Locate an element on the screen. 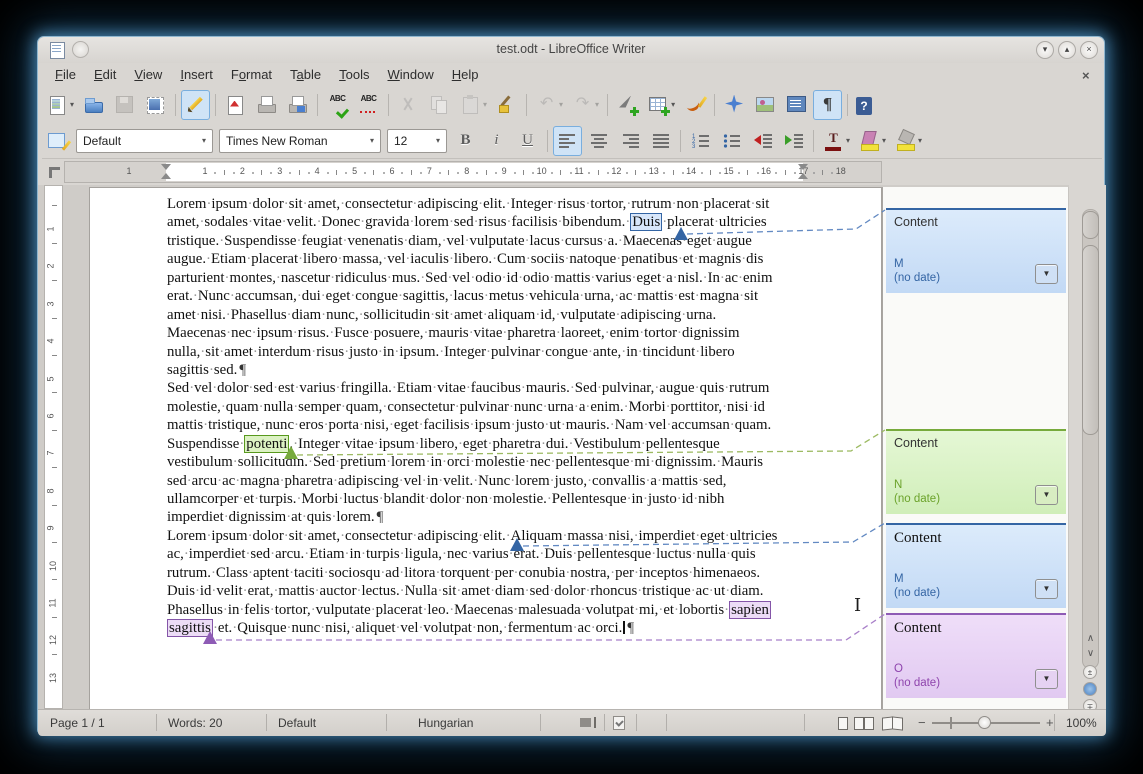  menu-view: View is located at coordinates (148, 74).